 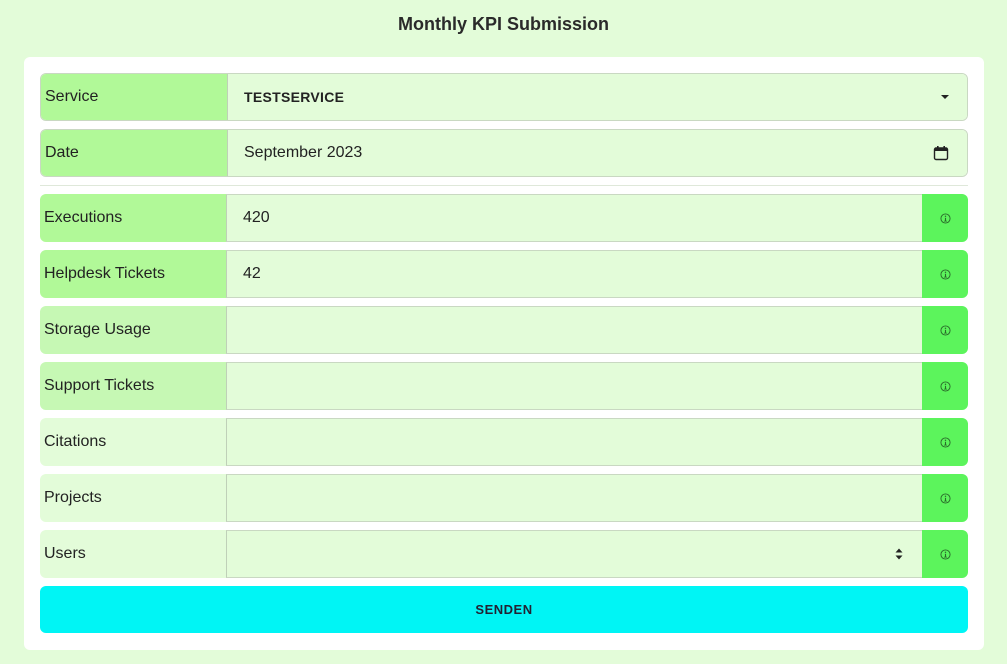 I want to click on helpdesk-tickets-info-button, so click(x=945, y=274).